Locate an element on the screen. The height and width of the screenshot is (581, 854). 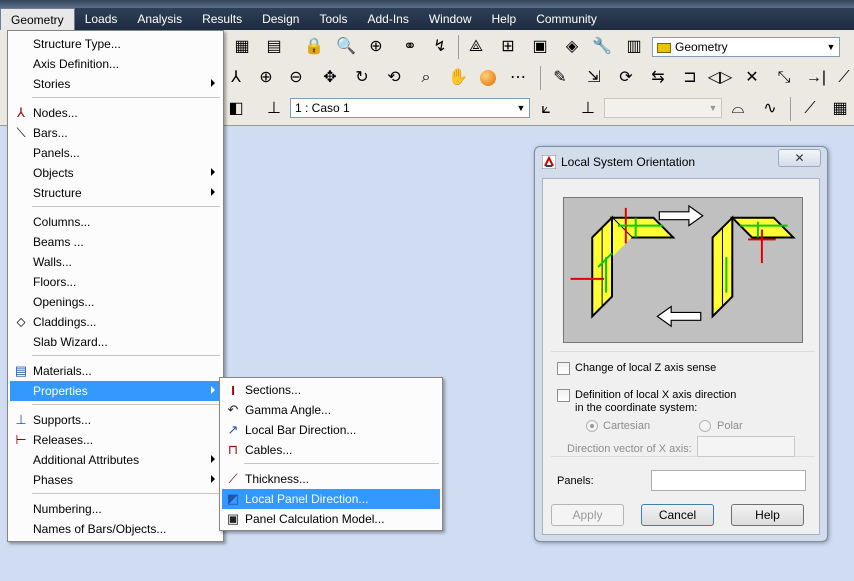
menu-item-label: Stories is located at coordinates (52, 84).